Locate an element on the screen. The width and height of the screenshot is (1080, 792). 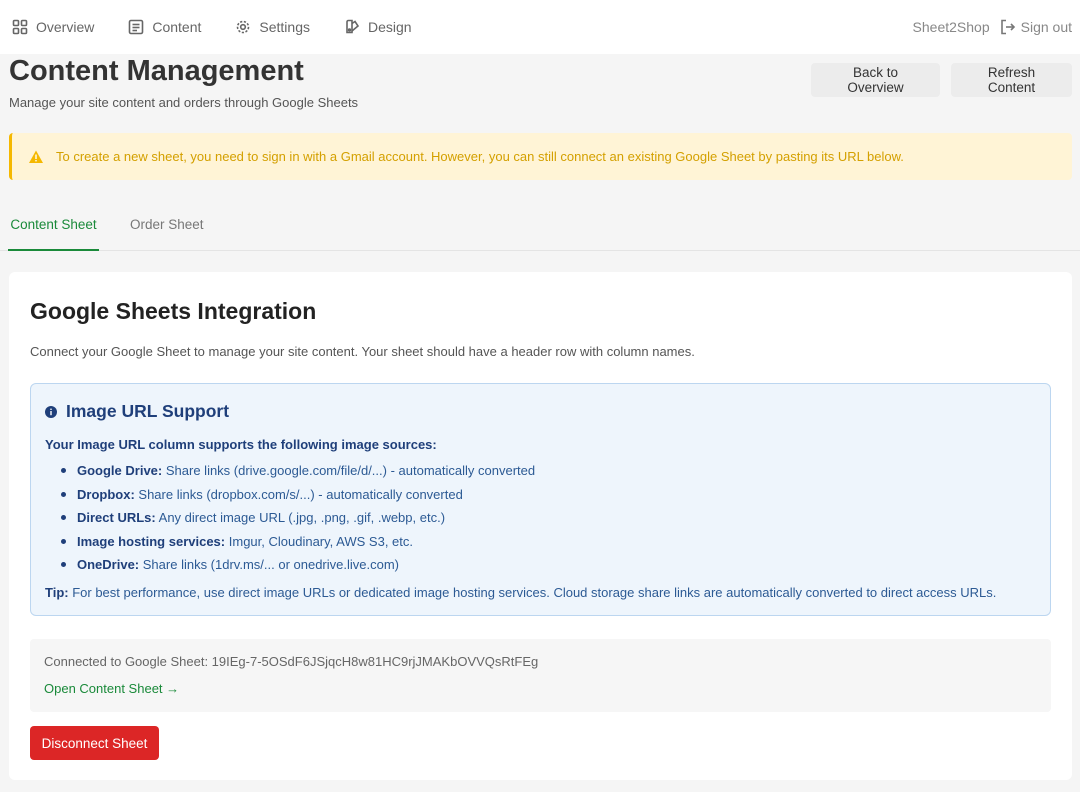
sheet-tabs: Content Sheet Order Sheet is located at coordinates (540, 228).